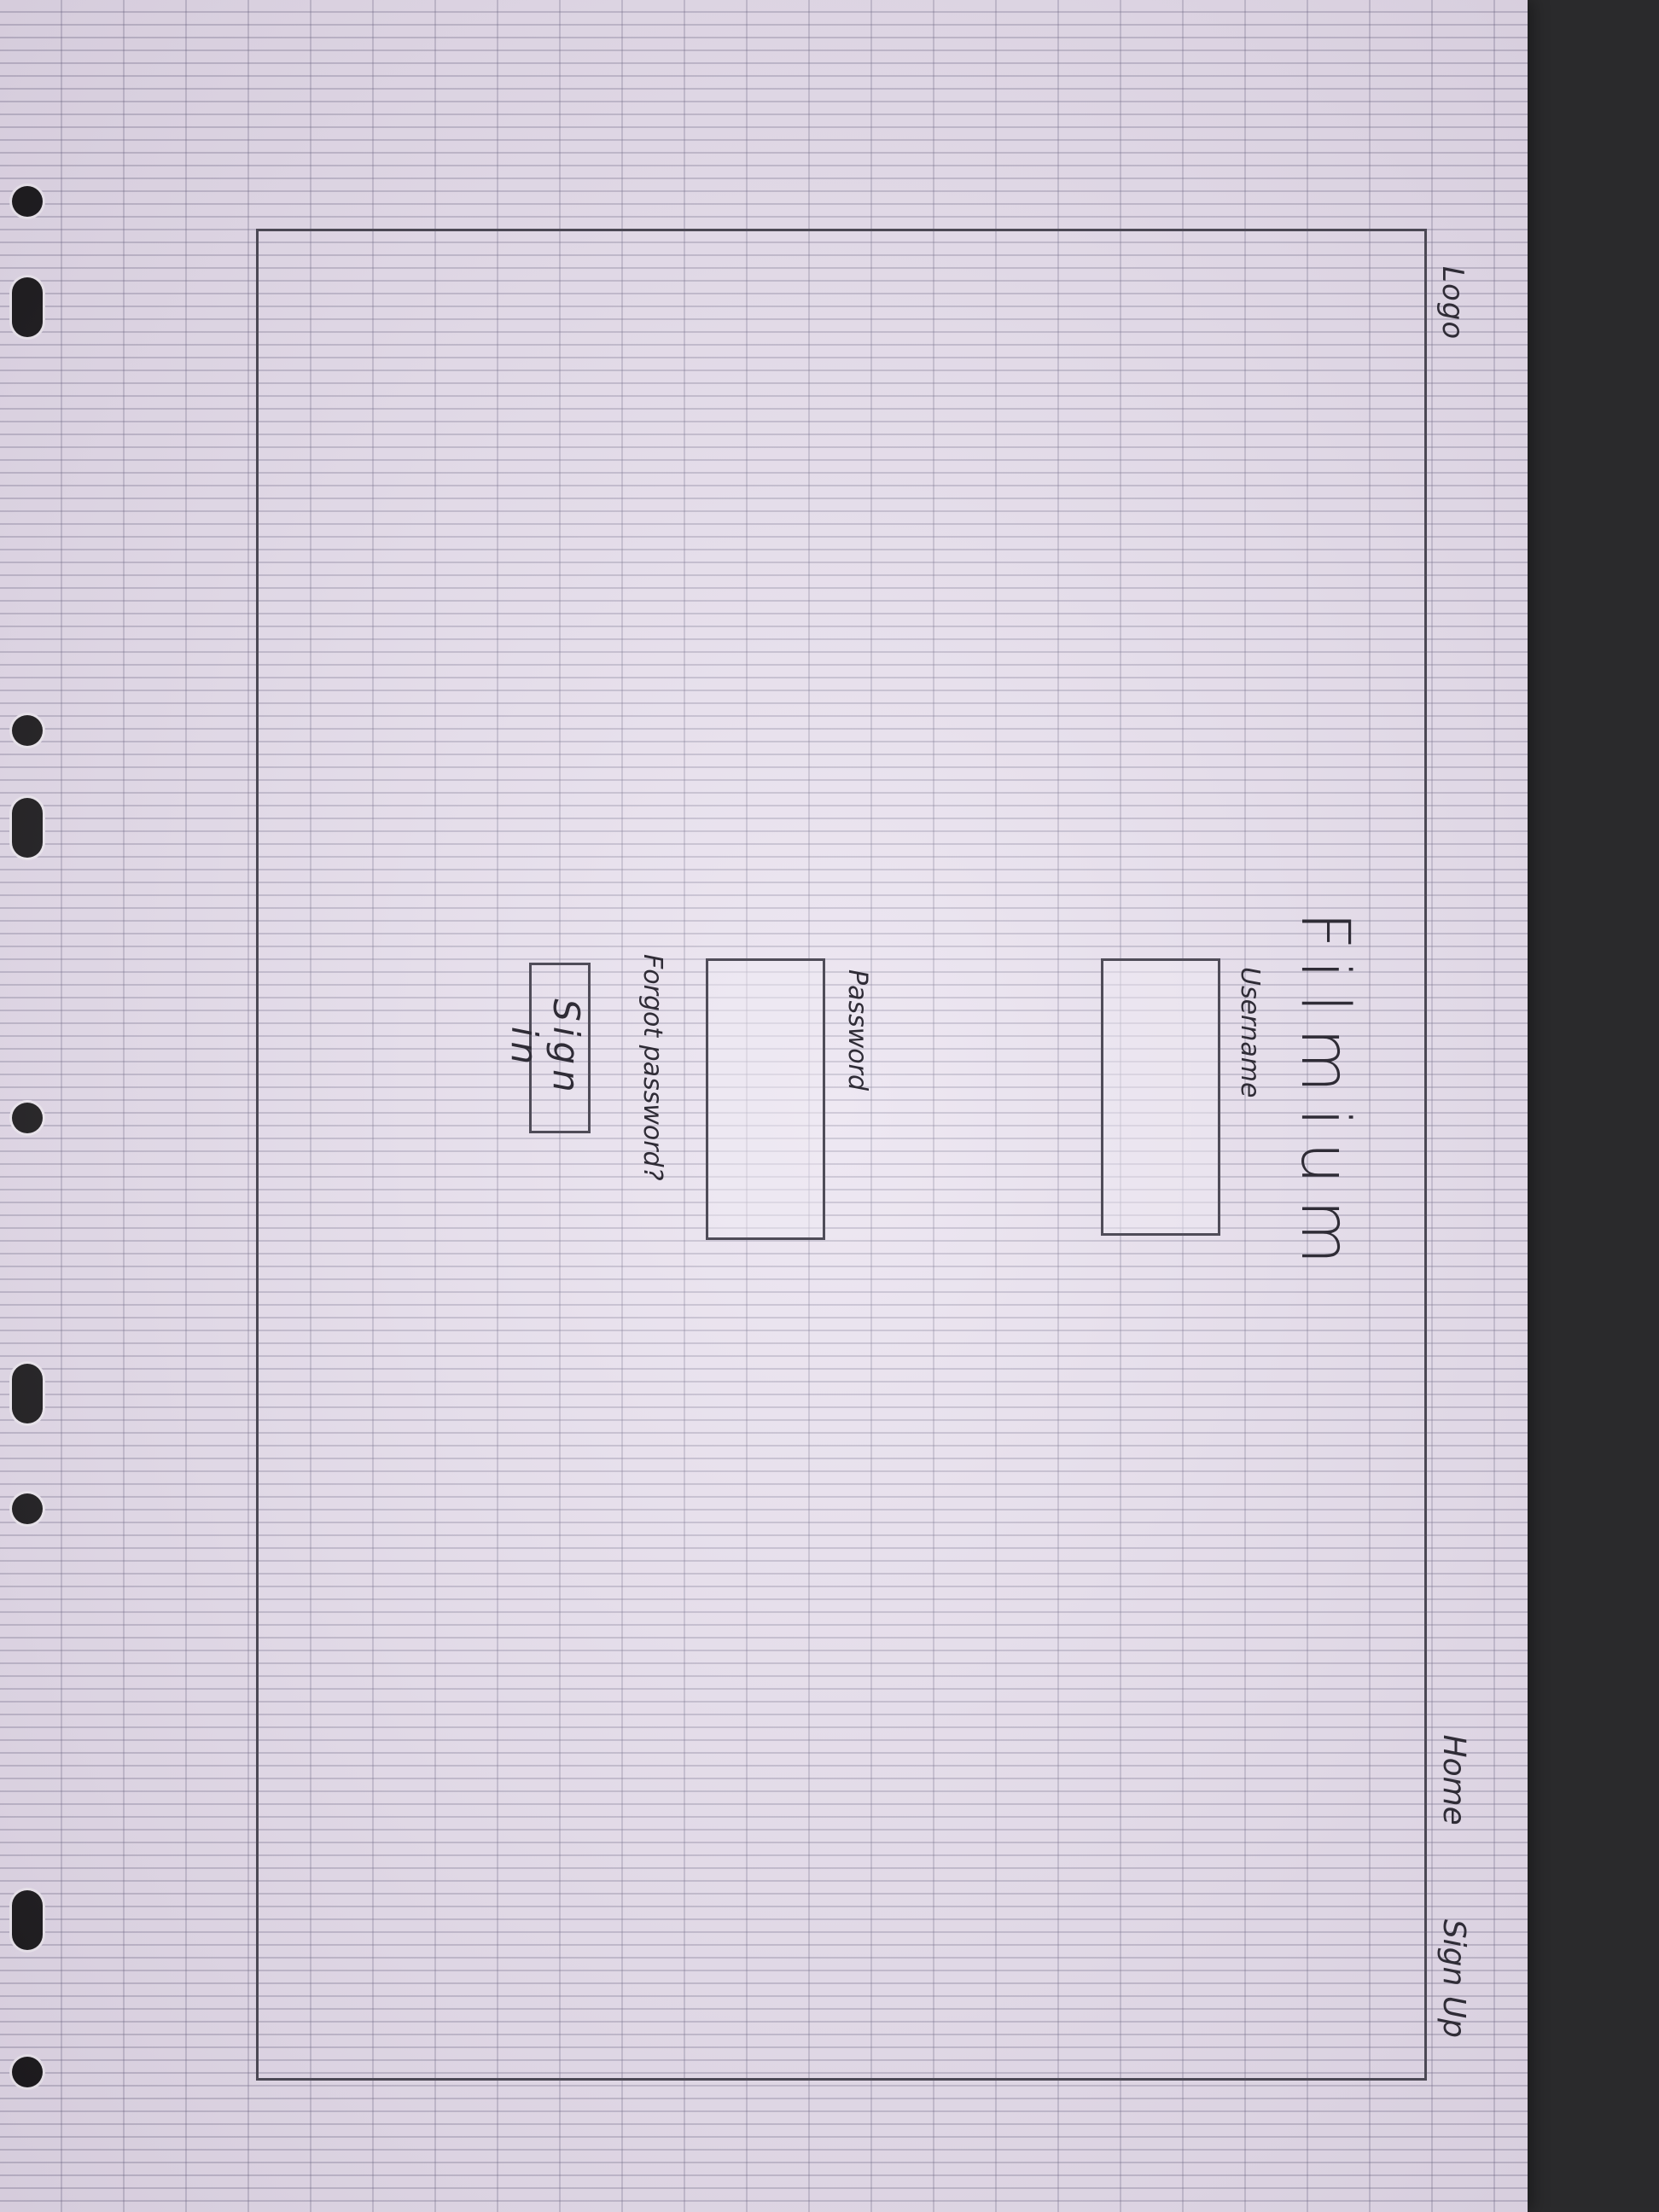 The image size is (1659, 2212). I want to click on nav-signup-link: Sign Up, so click(1453, 1978).